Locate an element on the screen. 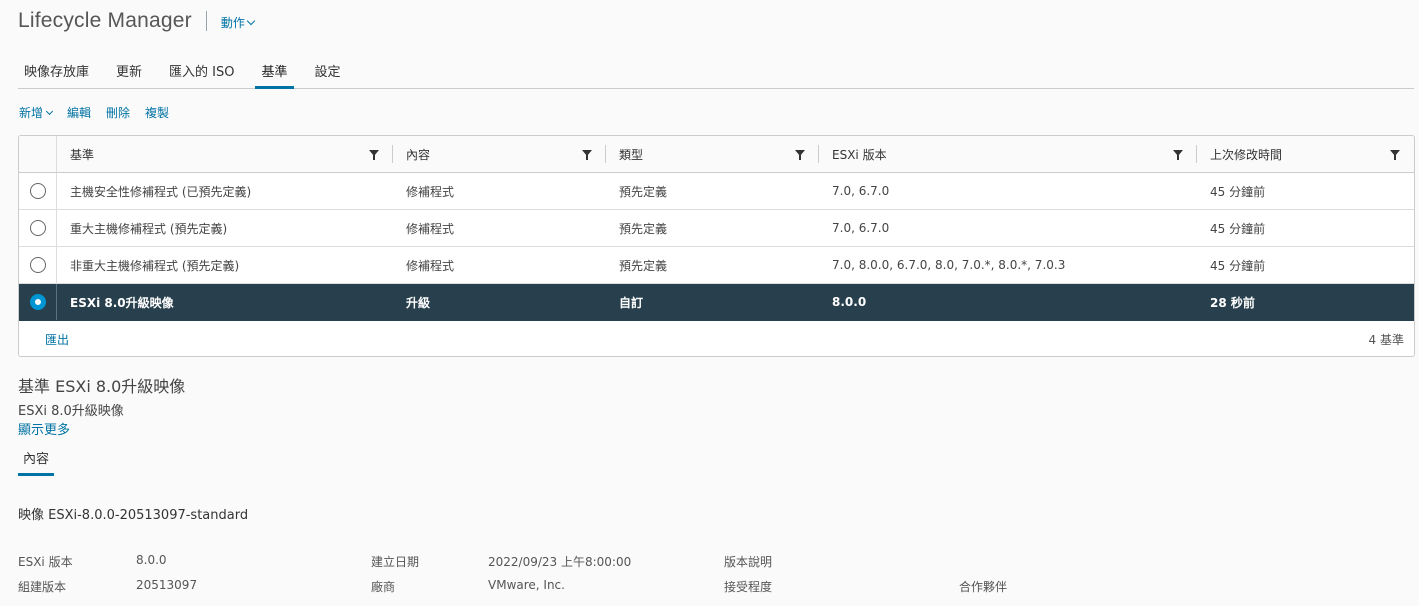  column-header-last-modified: 上次修改時間 is located at coordinates (1305, 154).